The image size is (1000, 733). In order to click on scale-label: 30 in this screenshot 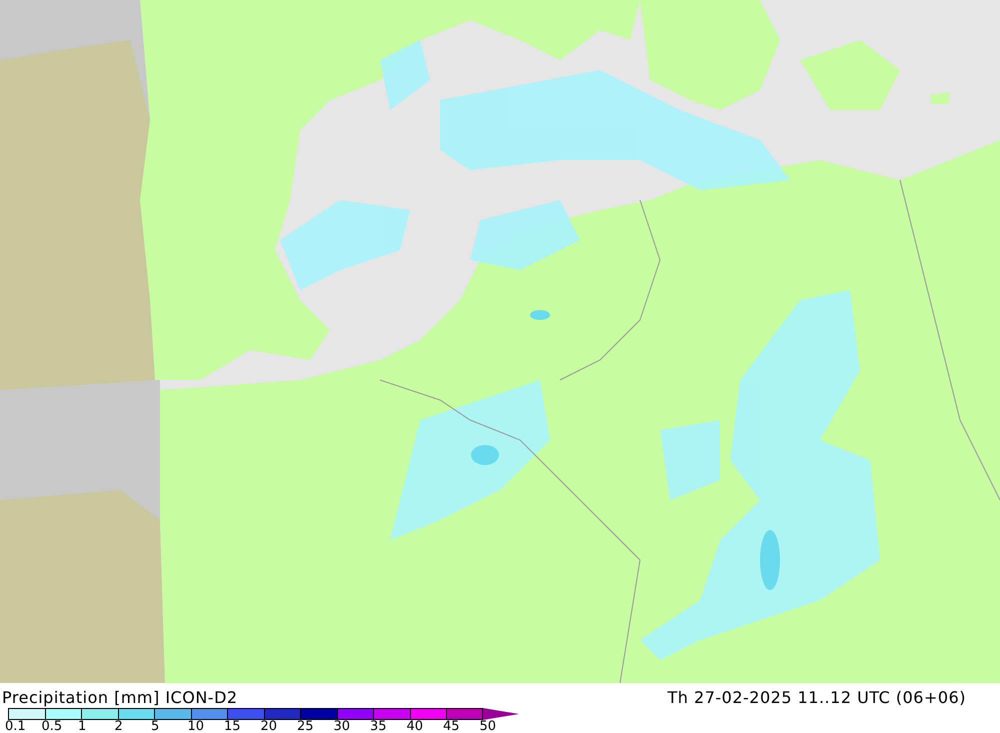, I will do `click(342, 726)`.